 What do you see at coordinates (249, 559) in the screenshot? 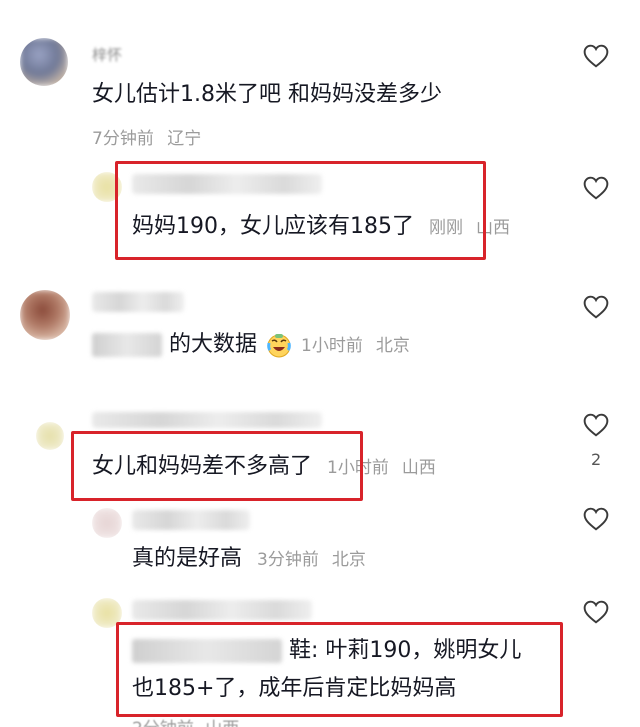
I see `comment-text: 真的是好高 3分钟前 北京` at bounding box center [249, 559].